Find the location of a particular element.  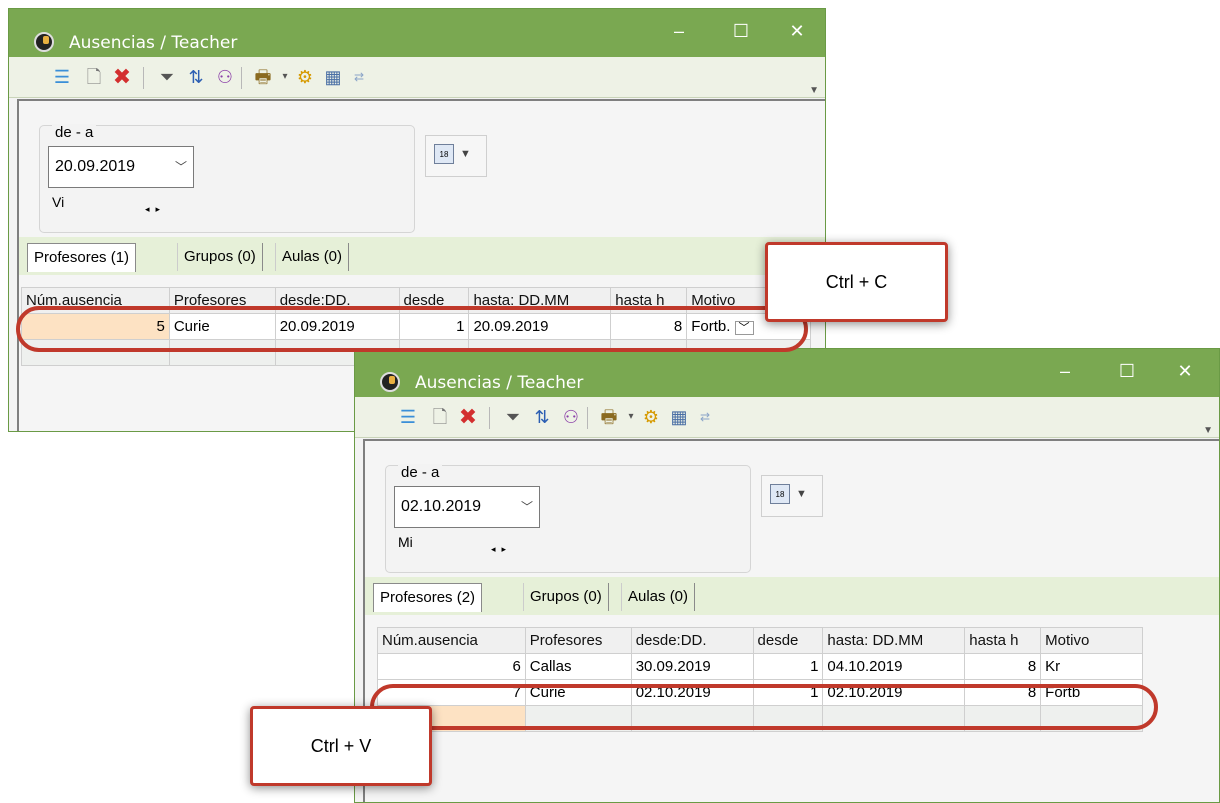

column-header: Motivo is located at coordinates (1091, 640).